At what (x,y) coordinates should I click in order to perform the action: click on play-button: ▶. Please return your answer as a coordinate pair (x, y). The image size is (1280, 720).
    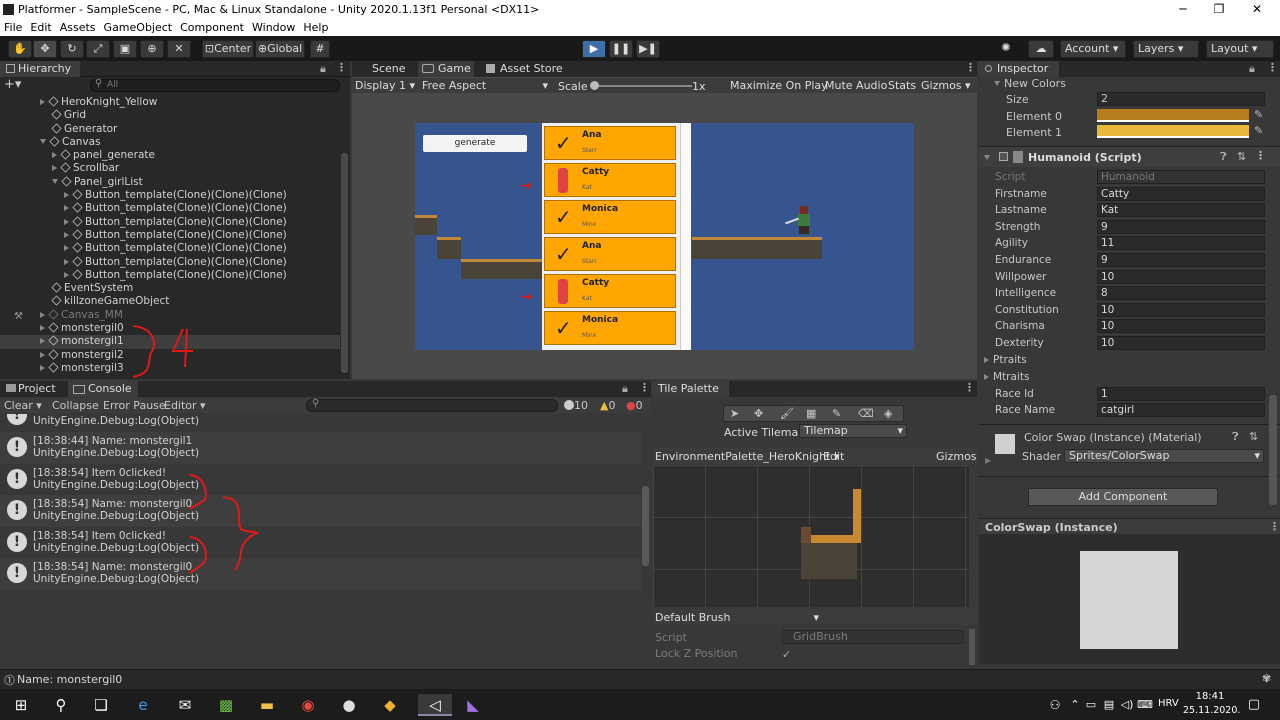
    Looking at the image, I should click on (594, 49).